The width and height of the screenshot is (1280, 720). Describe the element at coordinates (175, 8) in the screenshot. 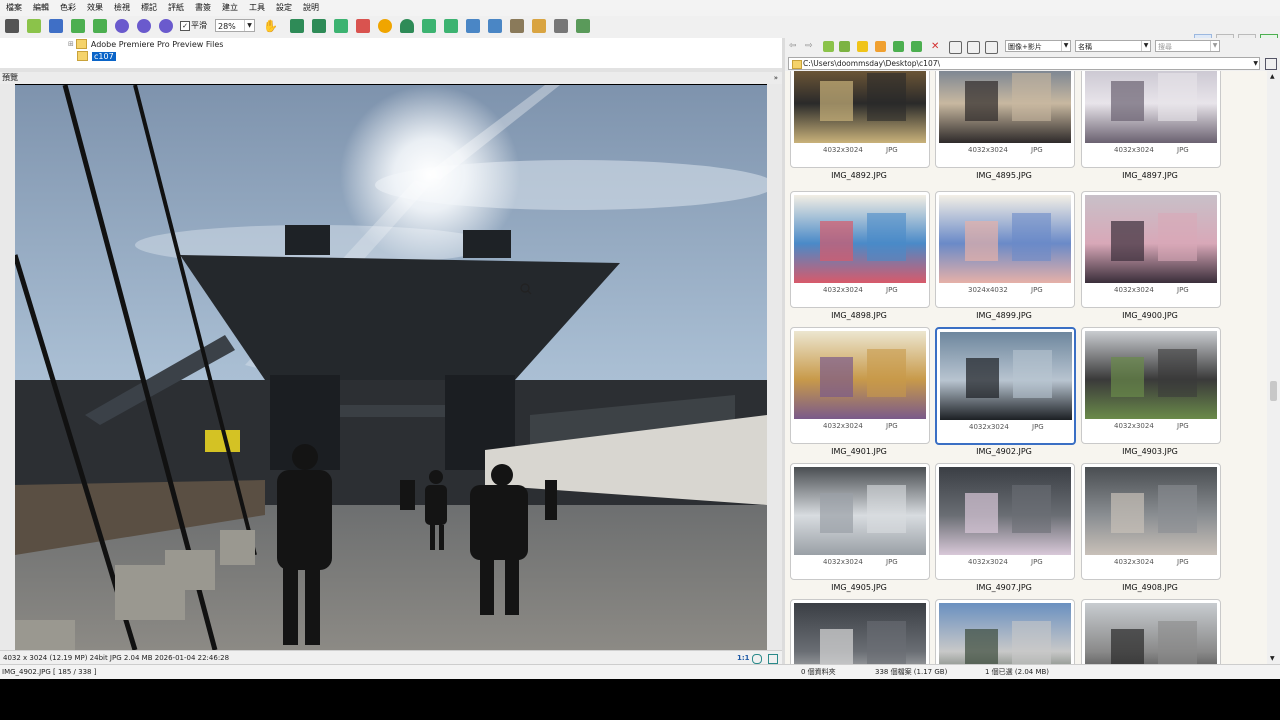

I see `menu-item: 評紙` at that location.